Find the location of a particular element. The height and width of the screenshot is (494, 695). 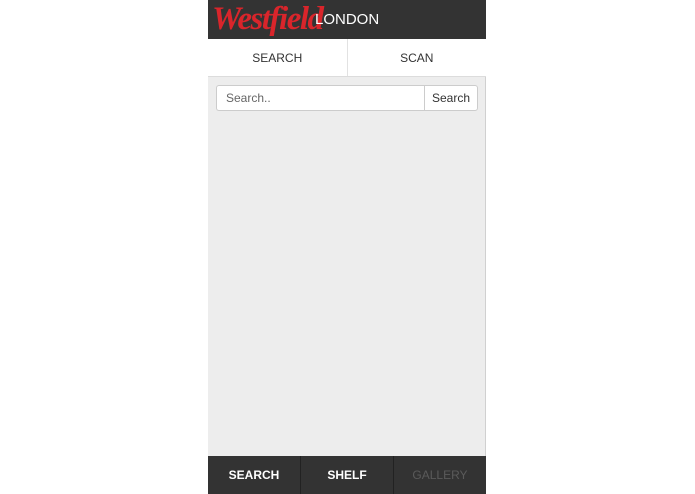

top-tabs: SEARCH SCAN is located at coordinates (347, 58).